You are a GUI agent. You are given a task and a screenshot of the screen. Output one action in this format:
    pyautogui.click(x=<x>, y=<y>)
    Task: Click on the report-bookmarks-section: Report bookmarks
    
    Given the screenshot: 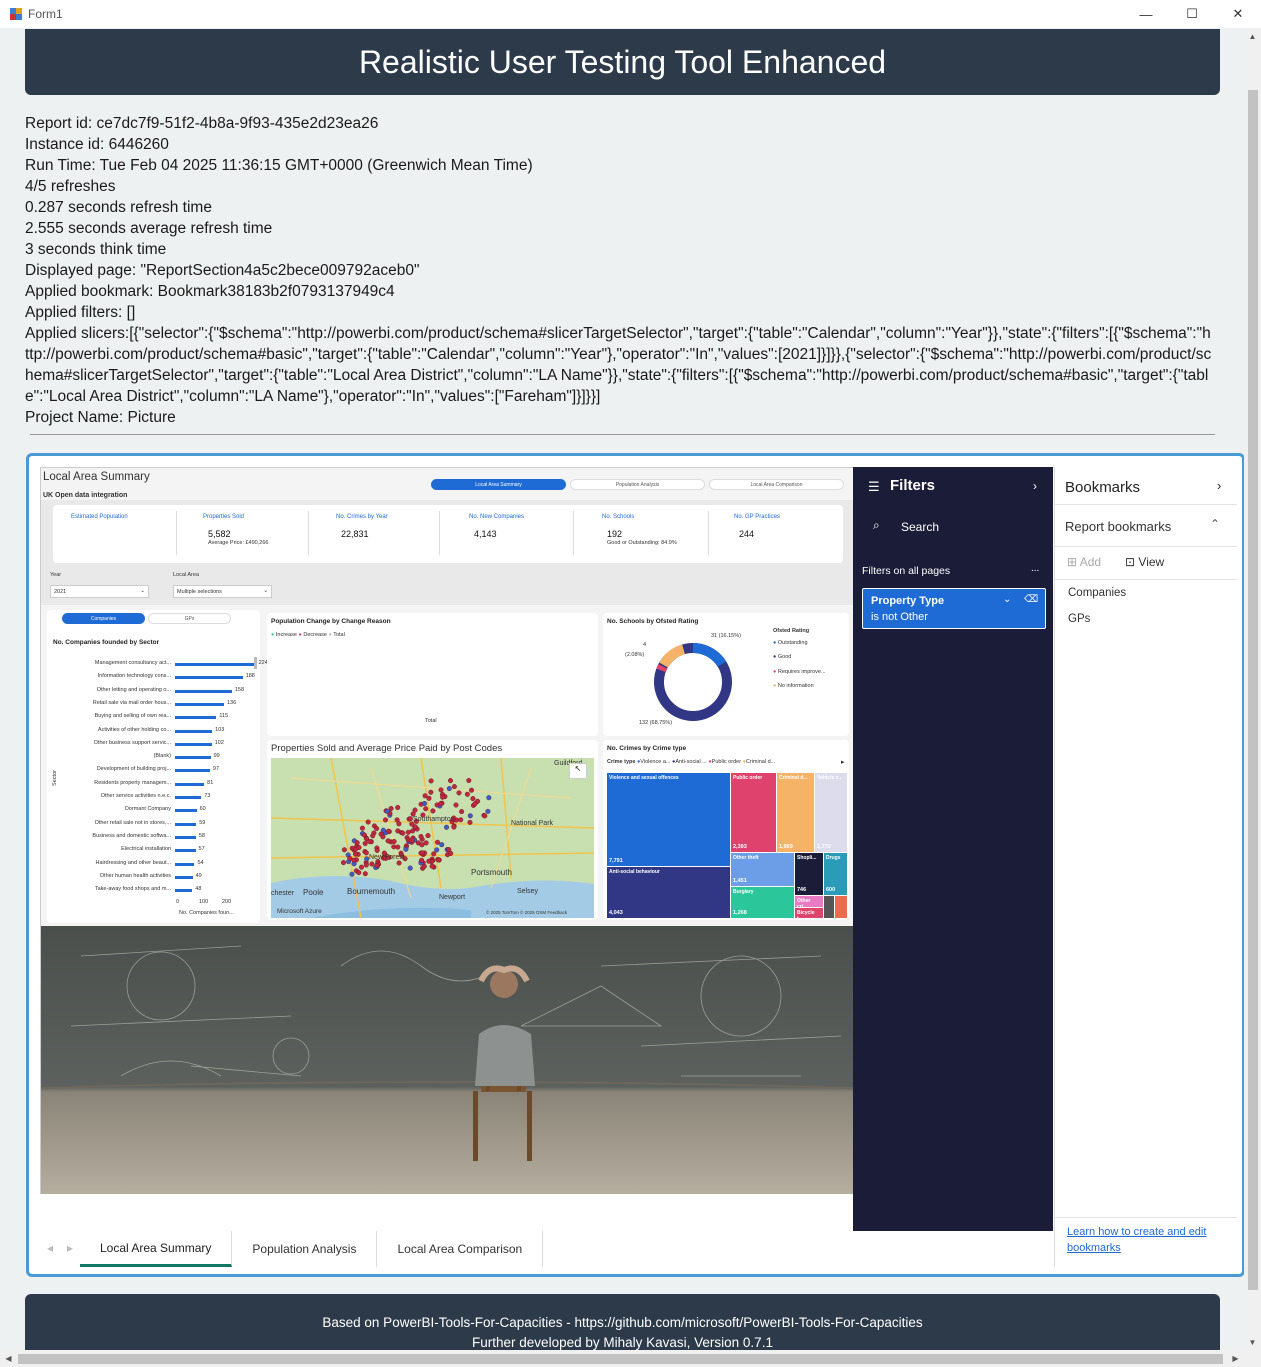 What is the action you would take?
    pyautogui.click(x=1118, y=526)
    